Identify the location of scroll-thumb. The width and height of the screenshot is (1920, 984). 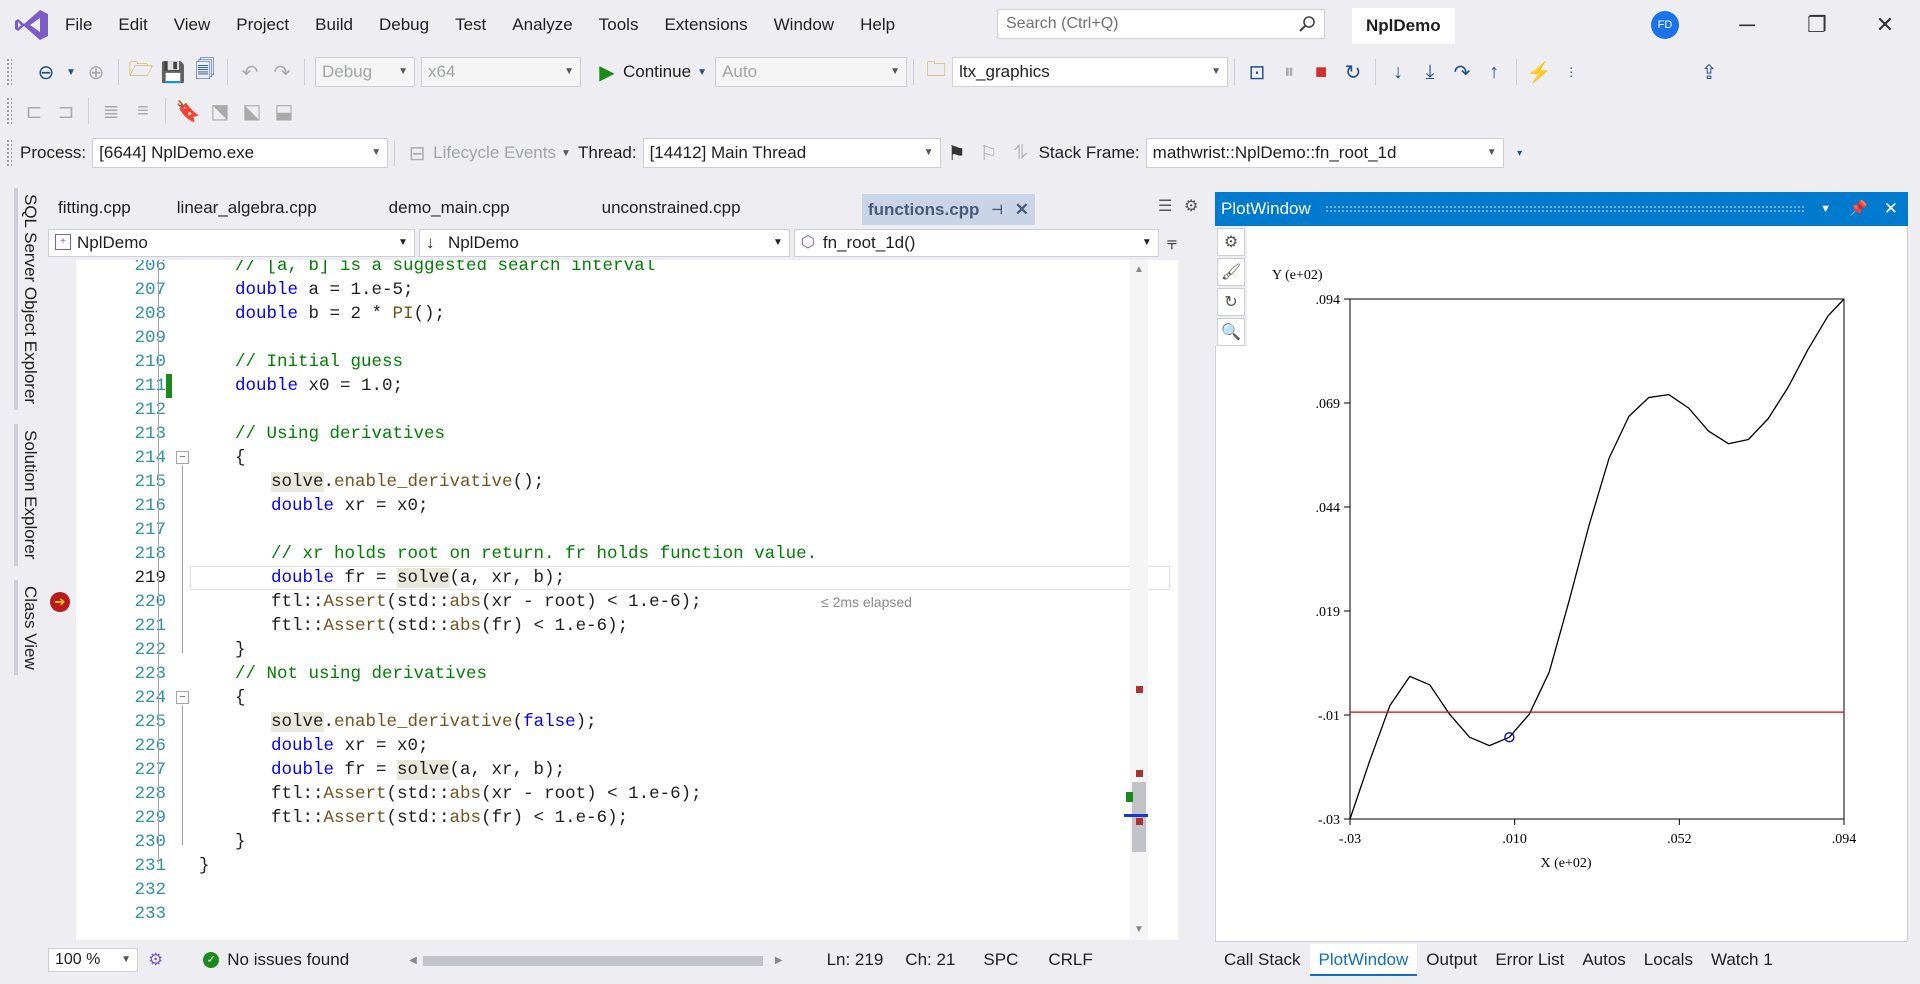
(1139, 817).